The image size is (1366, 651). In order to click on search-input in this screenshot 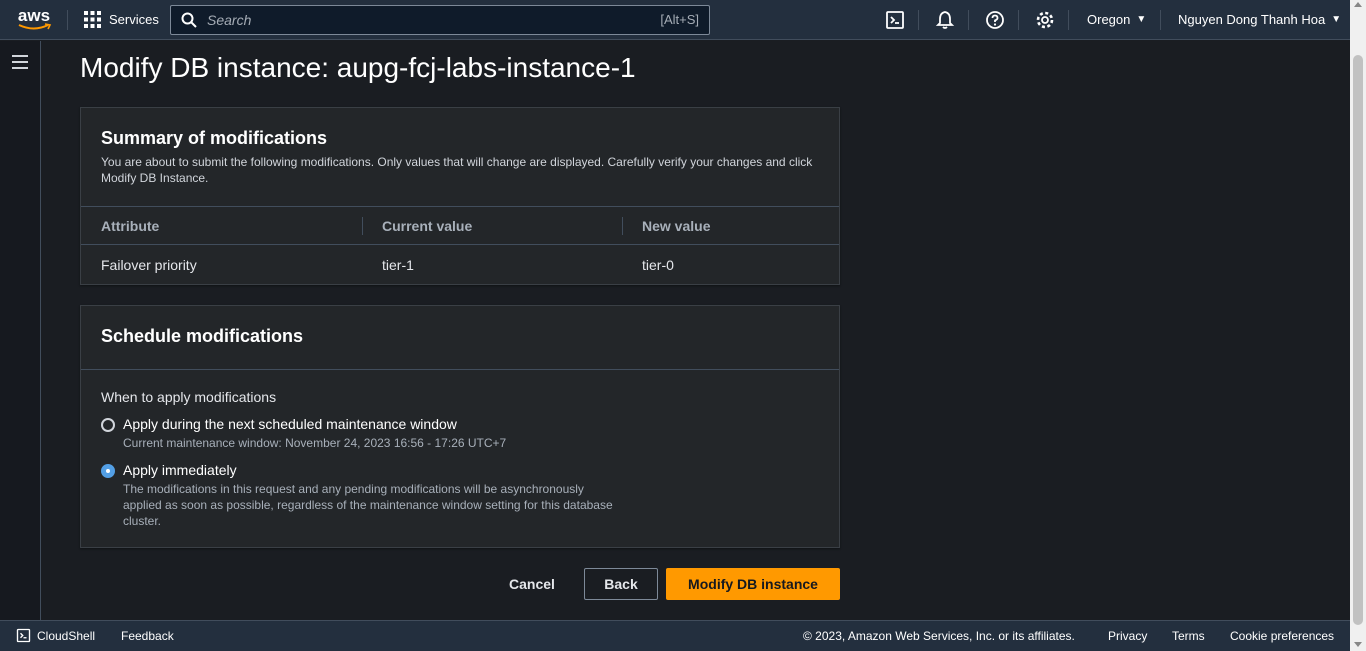, I will do `click(417, 20)`.